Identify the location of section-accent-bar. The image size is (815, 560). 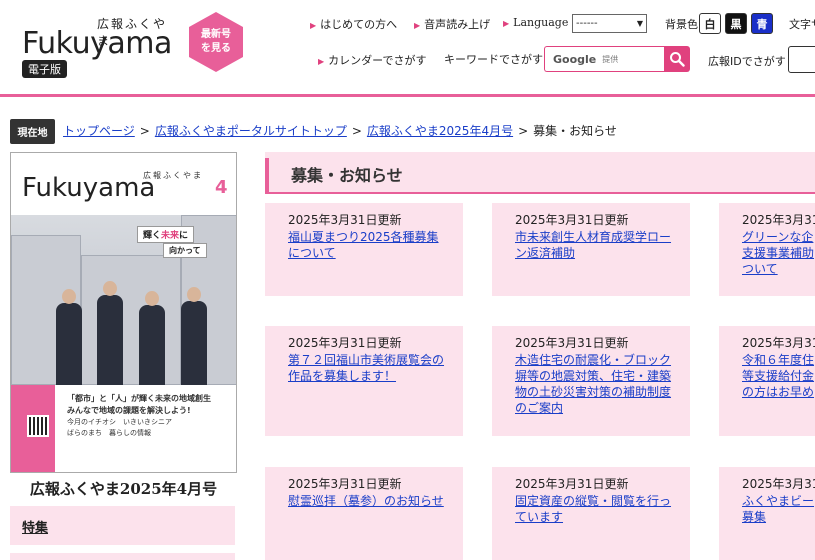
(267, 175).